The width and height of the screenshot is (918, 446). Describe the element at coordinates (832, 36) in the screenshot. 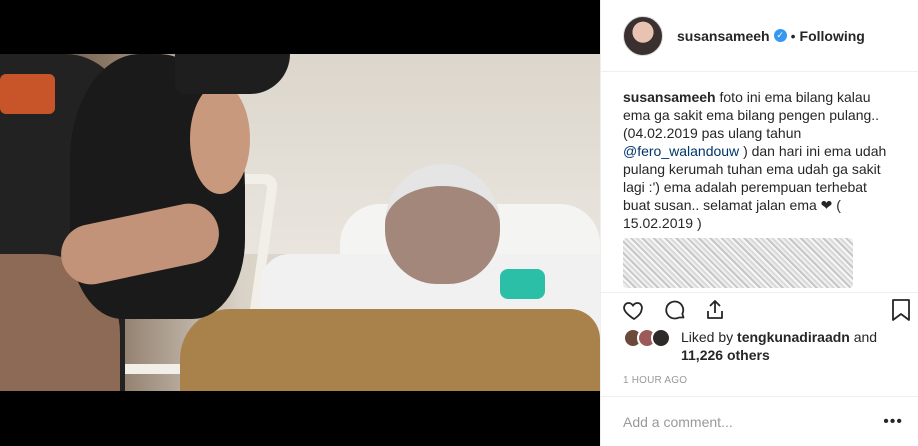

I see `following-button: Following` at that location.